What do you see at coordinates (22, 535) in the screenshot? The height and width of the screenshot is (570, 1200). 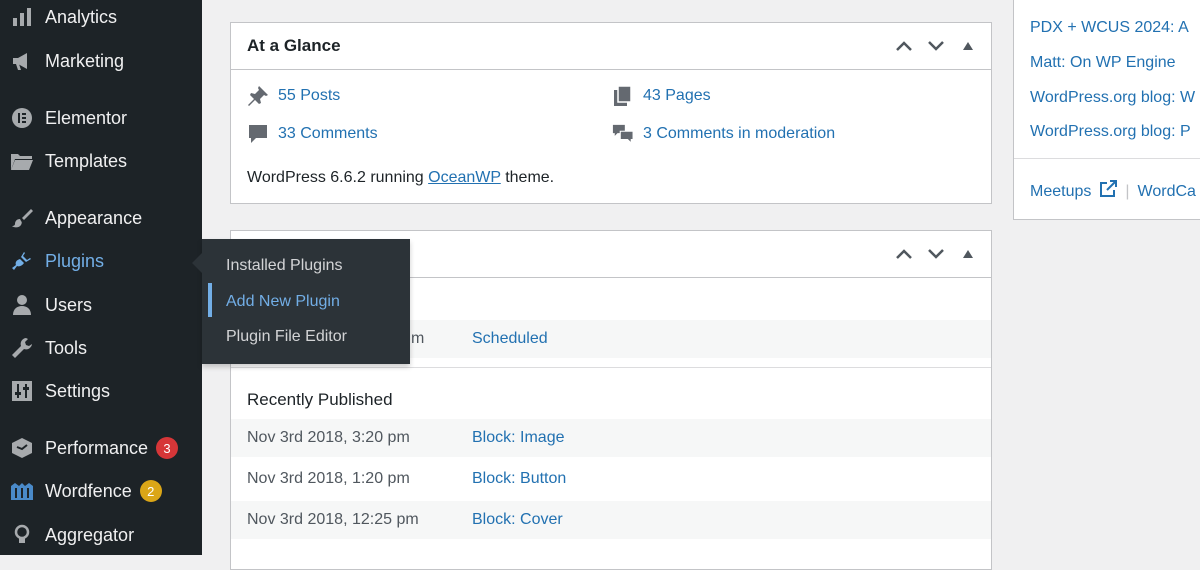 I see `lightbulb-icon` at bounding box center [22, 535].